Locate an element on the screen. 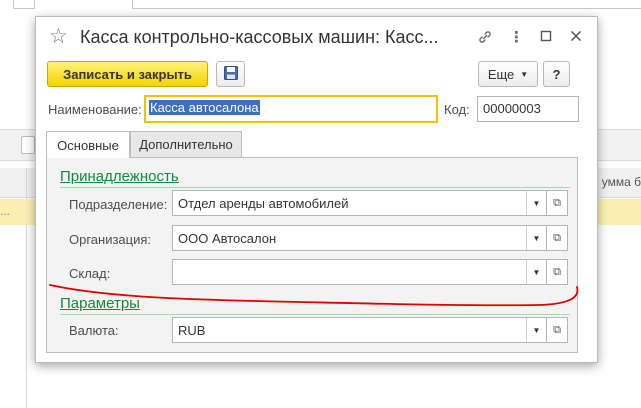  group-title-parameters: Параметры is located at coordinates (100, 303).